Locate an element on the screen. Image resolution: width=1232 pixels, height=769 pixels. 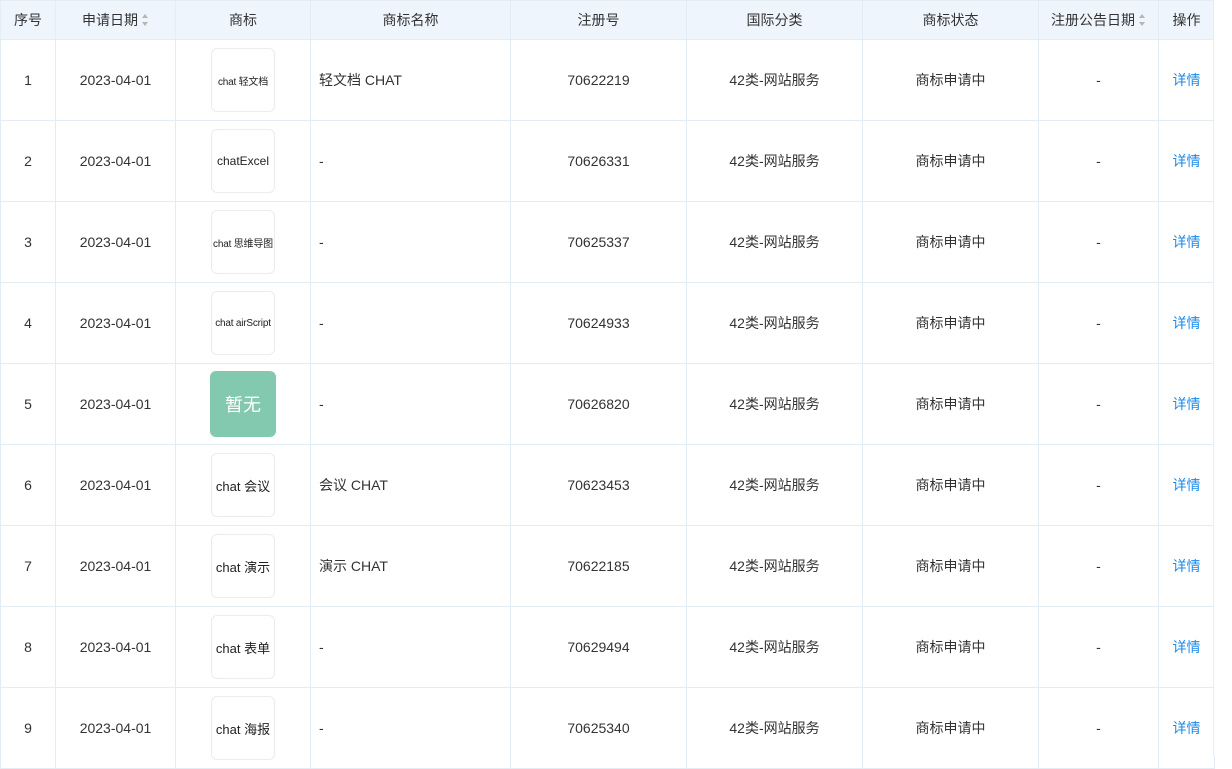
cell-reg-no: 70626820 is located at coordinates (598, 404).